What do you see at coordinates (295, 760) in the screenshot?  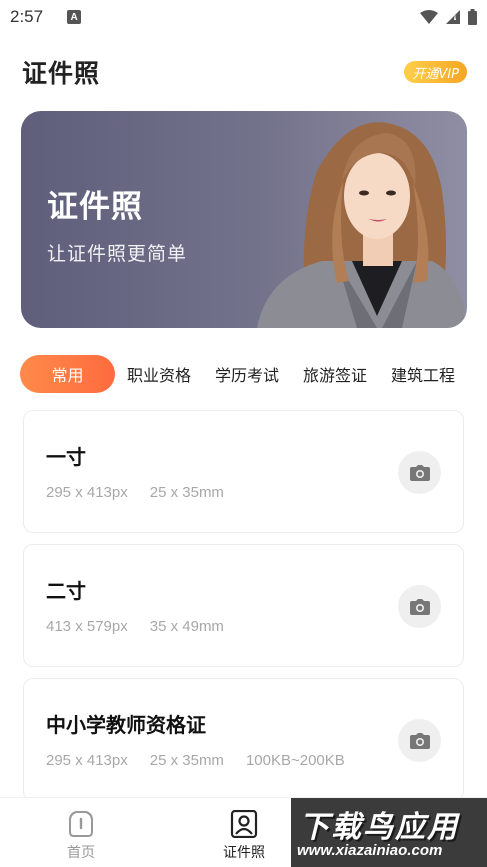 I see `file-size: 100KB~200KB` at bounding box center [295, 760].